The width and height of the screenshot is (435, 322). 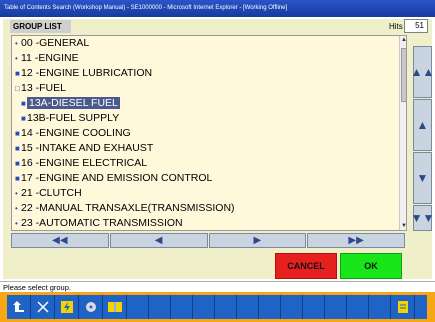 I want to click on book-icon, so click(x=115, y=307).